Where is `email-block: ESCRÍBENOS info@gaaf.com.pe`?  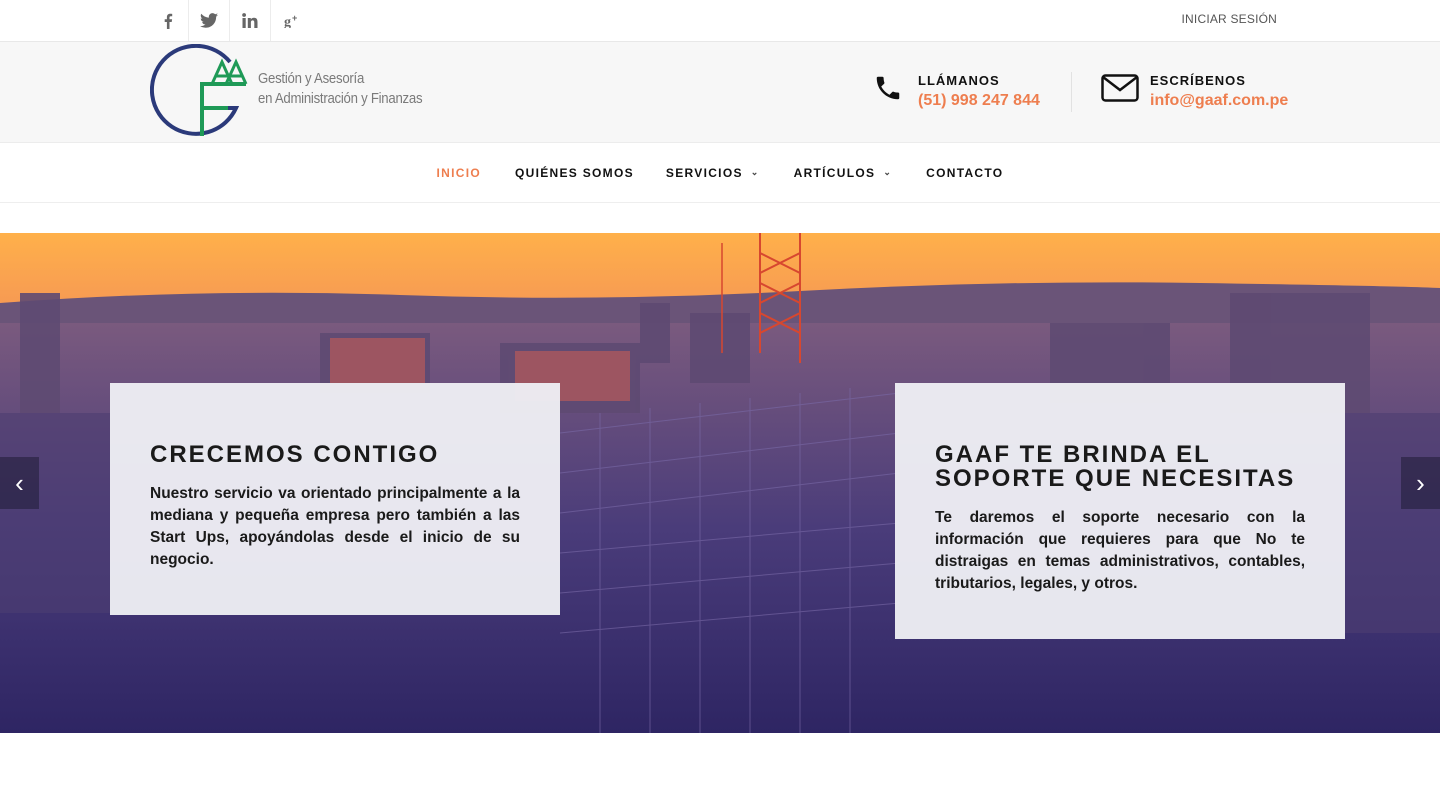 email-block: ESCRÍBENOS info@gaaf.com.pe is located at coordinates (1194, 90).